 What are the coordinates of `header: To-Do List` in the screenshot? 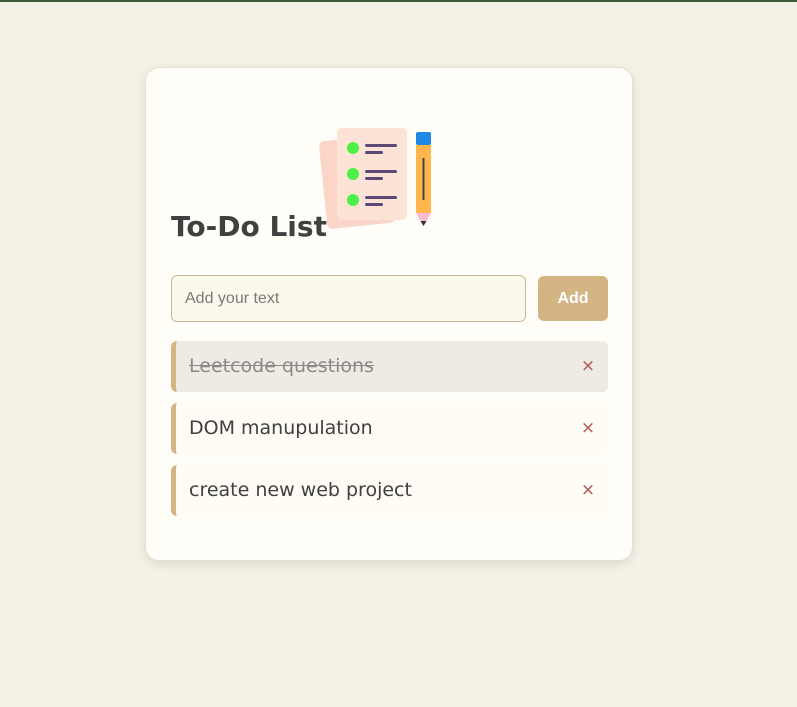 It's located at (391, 155).